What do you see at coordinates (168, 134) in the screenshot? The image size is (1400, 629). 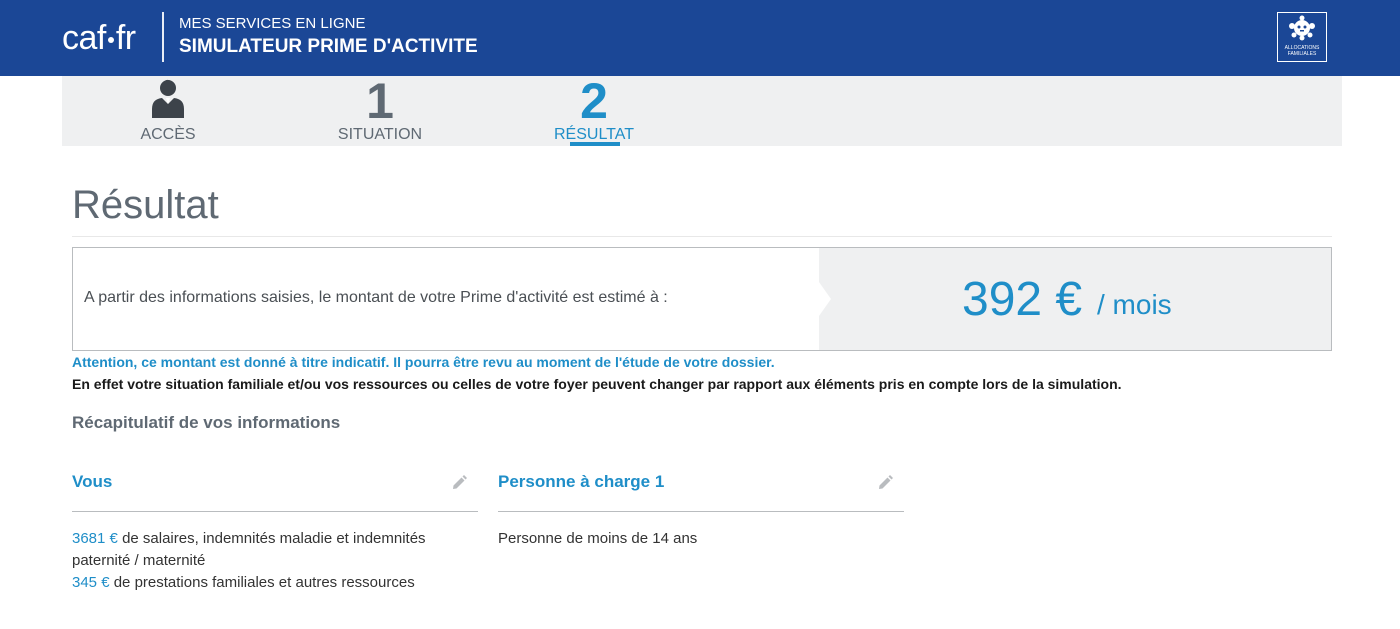 I see `step-acces-label: ACCÈS` at bounding box center [168, 134].